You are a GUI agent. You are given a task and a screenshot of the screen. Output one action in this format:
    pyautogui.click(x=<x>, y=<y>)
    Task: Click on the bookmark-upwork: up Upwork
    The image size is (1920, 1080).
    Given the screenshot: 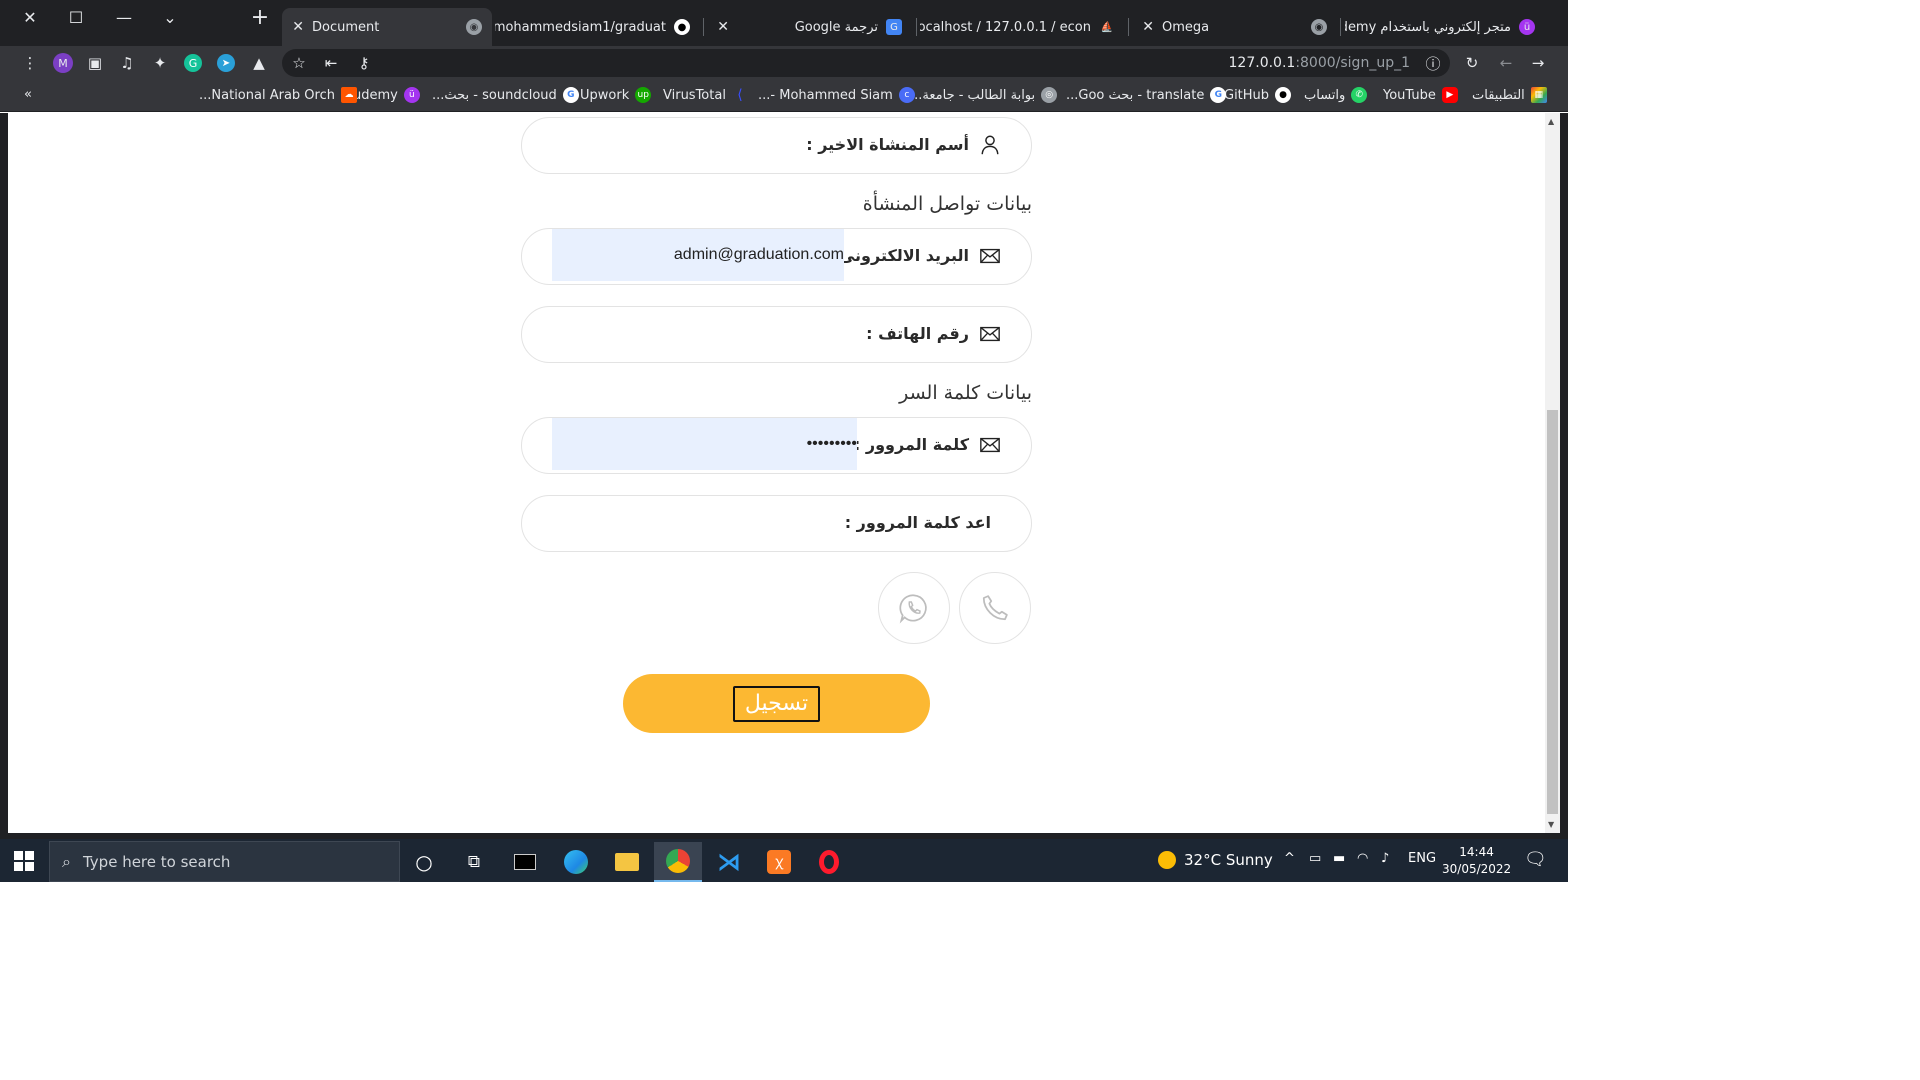 What is the action you would take?
    pyautogui.click(x=616, y=95)
    